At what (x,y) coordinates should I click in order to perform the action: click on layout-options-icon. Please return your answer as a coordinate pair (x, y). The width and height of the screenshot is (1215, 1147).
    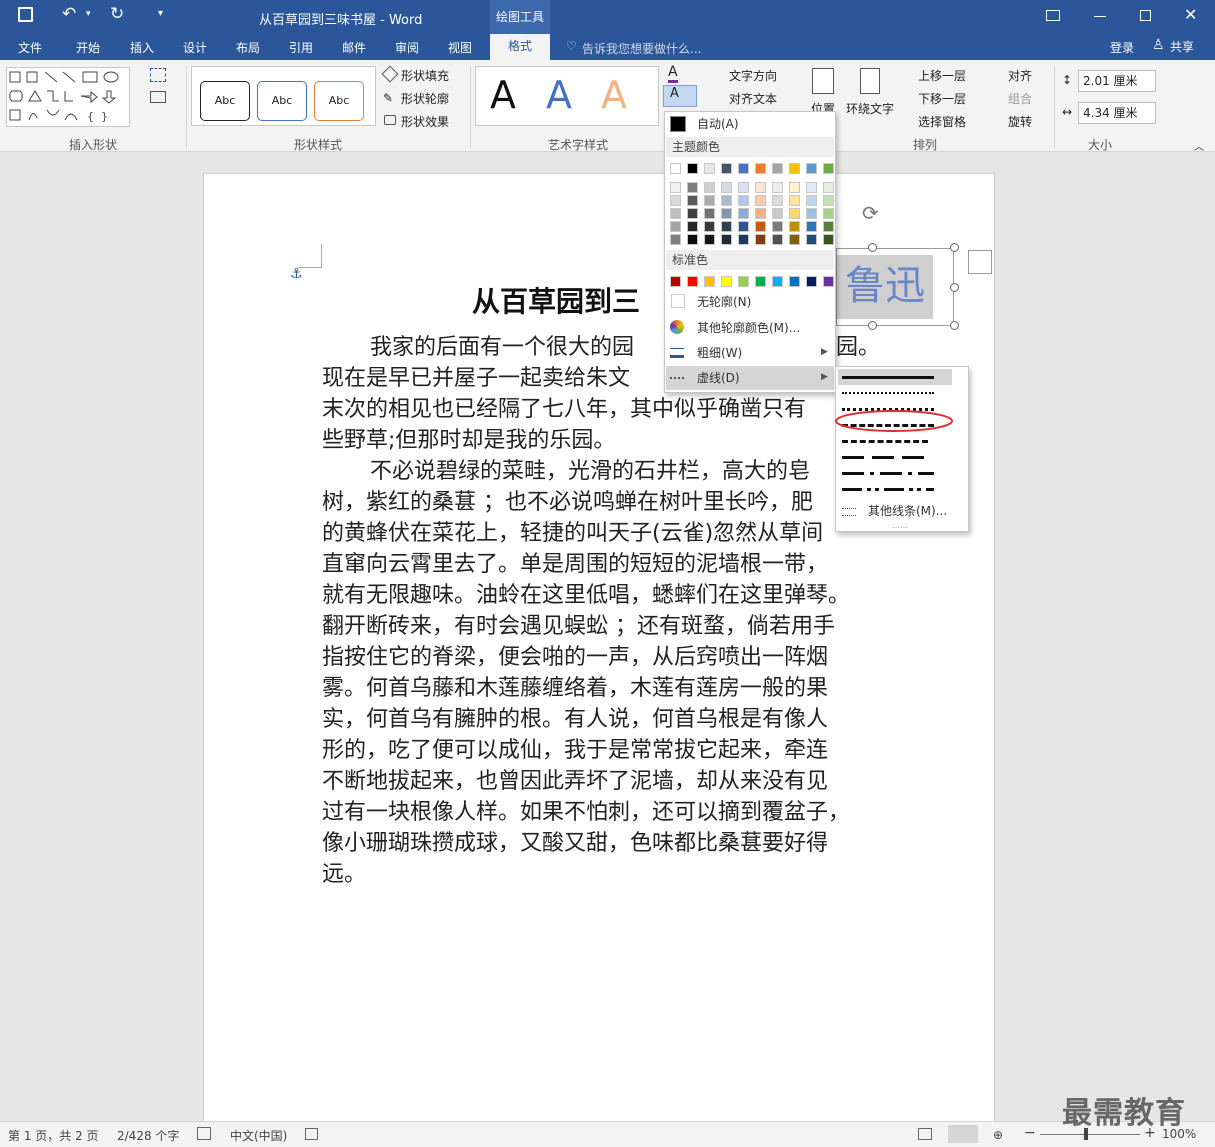
    Looking at the image, I should click on (980, 262).